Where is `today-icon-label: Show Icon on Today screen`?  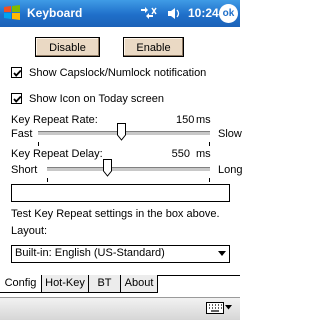 today-icon-label: Show Icon on Today screen is located at coordinates (96, 99).